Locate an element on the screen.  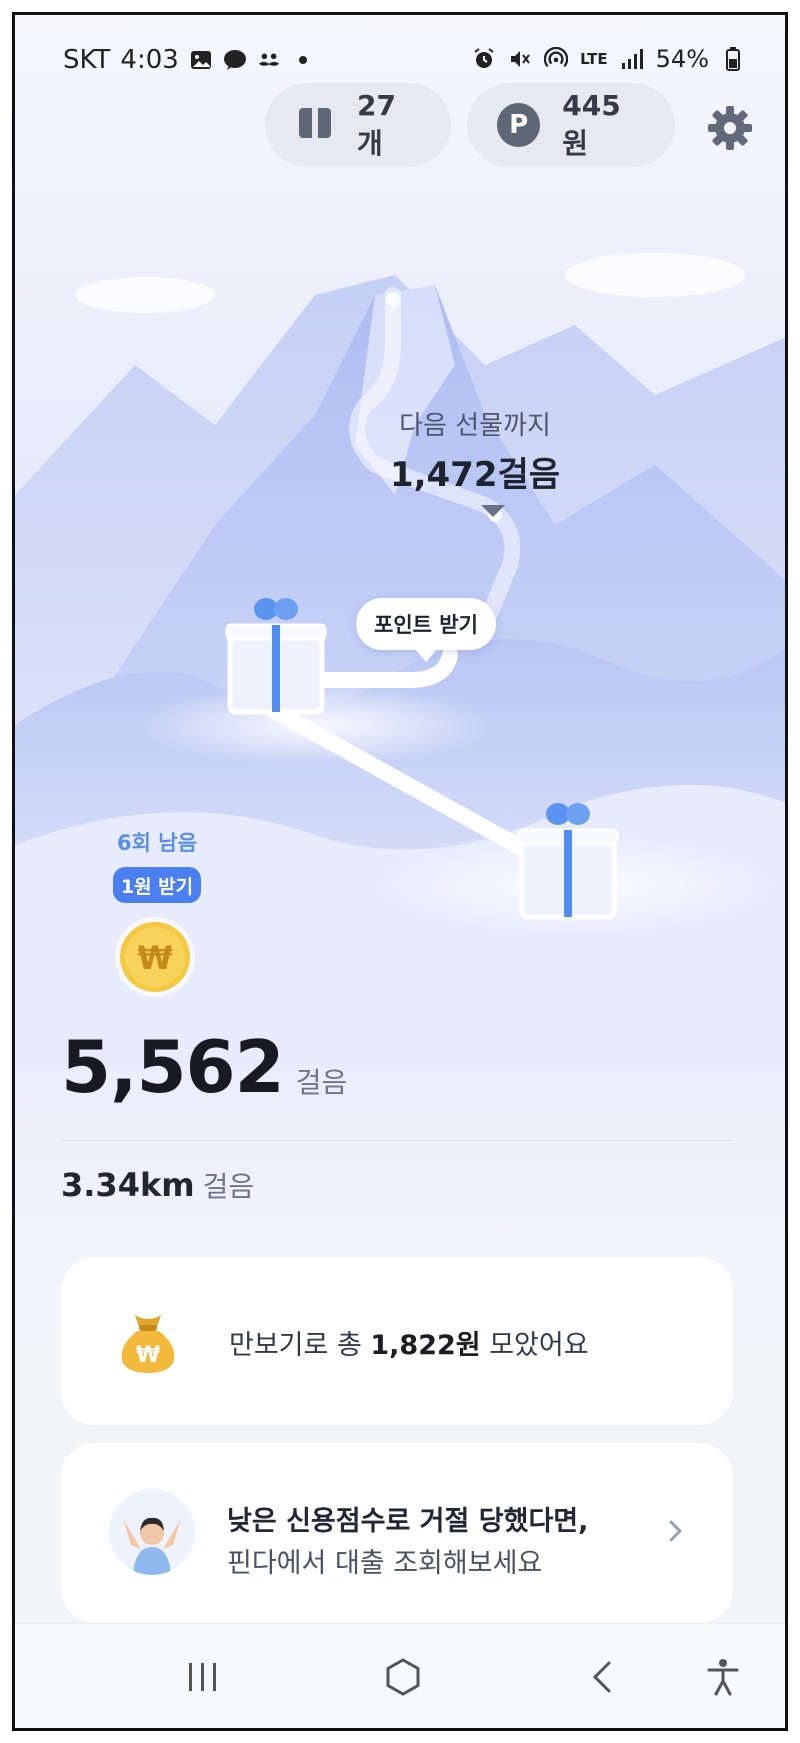
ad-subtext: 핀다에서 대출 조회해보세요 is located at coordinates (385, 1563).